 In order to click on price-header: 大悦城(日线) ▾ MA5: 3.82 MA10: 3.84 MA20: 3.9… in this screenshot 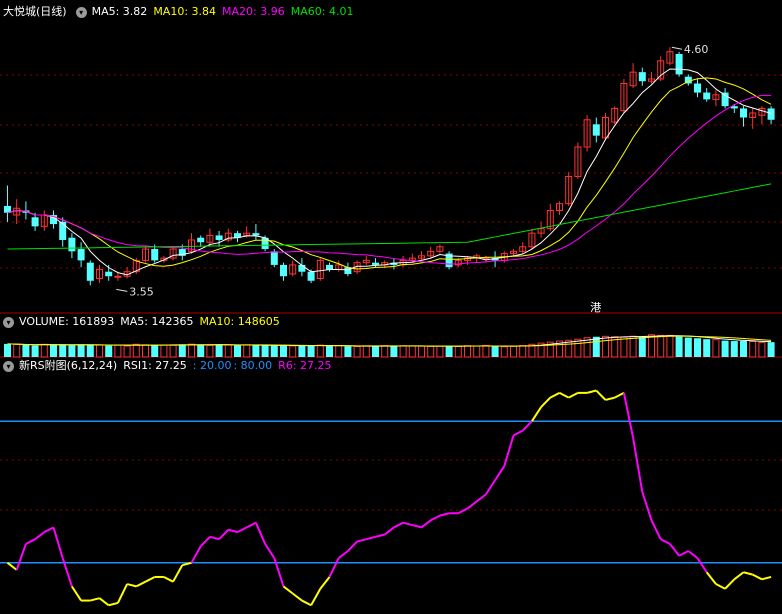, I will do `click(179, 12)`.